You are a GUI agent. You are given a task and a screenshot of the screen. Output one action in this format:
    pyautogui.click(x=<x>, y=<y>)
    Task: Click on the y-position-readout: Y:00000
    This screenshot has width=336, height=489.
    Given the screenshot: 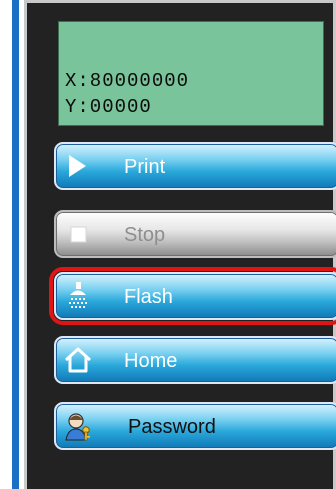 What is the action you would take?
    pyautogui.click(x=108, y=107)
    